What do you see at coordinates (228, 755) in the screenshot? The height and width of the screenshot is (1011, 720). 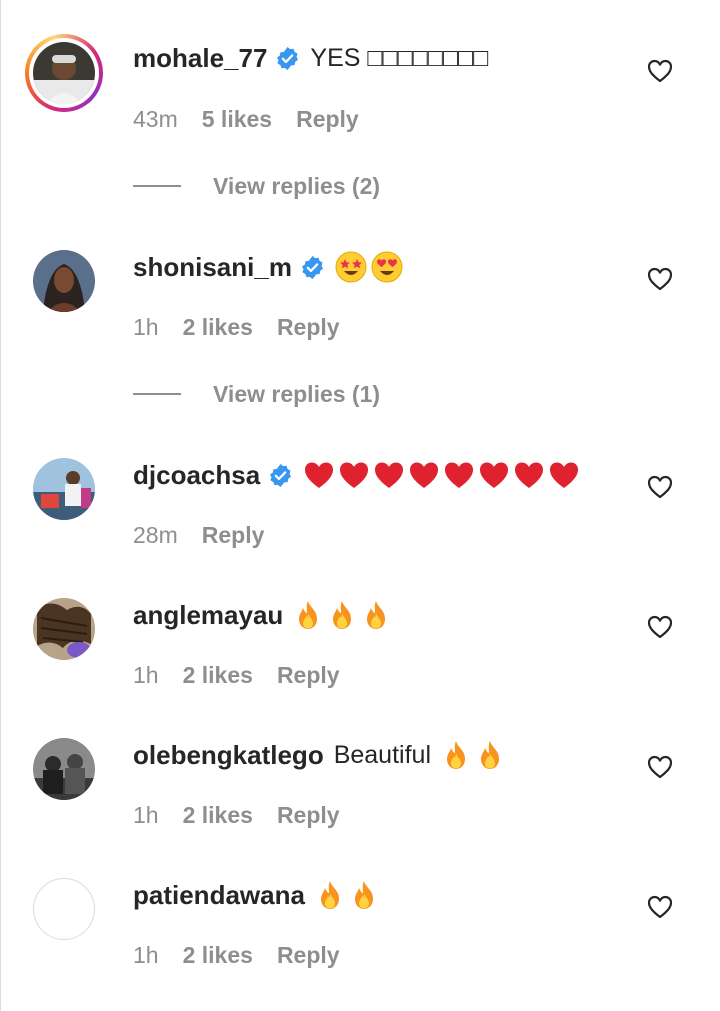 I see `comment-username: olebengkatlego` at bounding box center [228, 755].